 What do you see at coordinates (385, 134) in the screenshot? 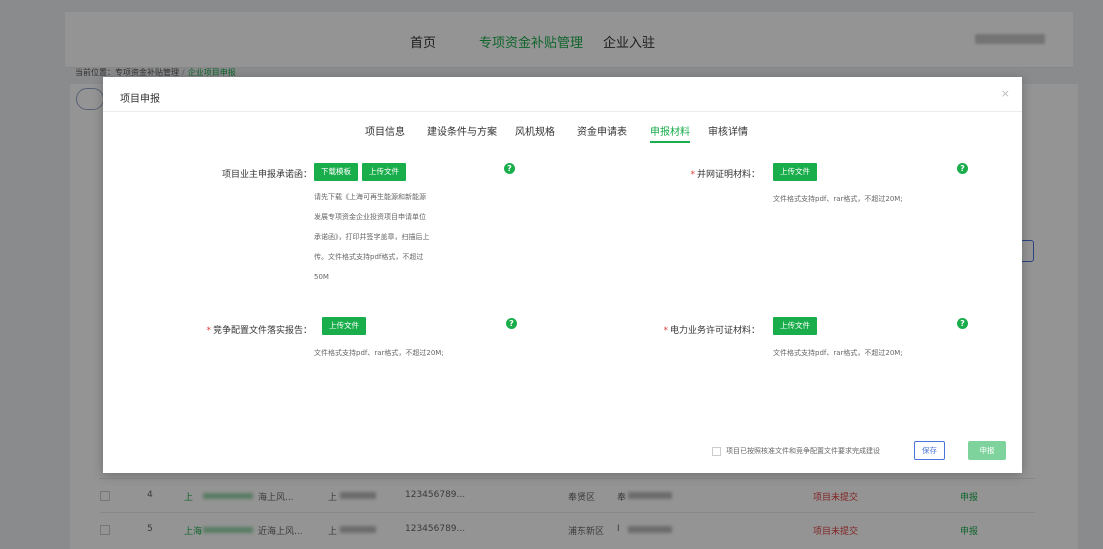
I see `tab-project-info: 项目信息` at bounding box center [385, 134].